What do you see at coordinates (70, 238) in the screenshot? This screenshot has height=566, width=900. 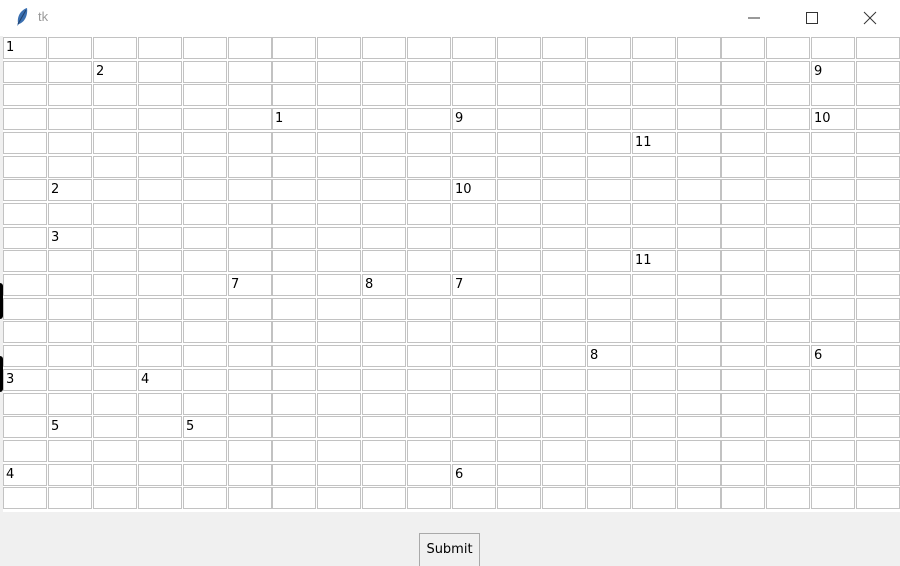 I see `grid-cell: 3` at bounding box center [70, 238].